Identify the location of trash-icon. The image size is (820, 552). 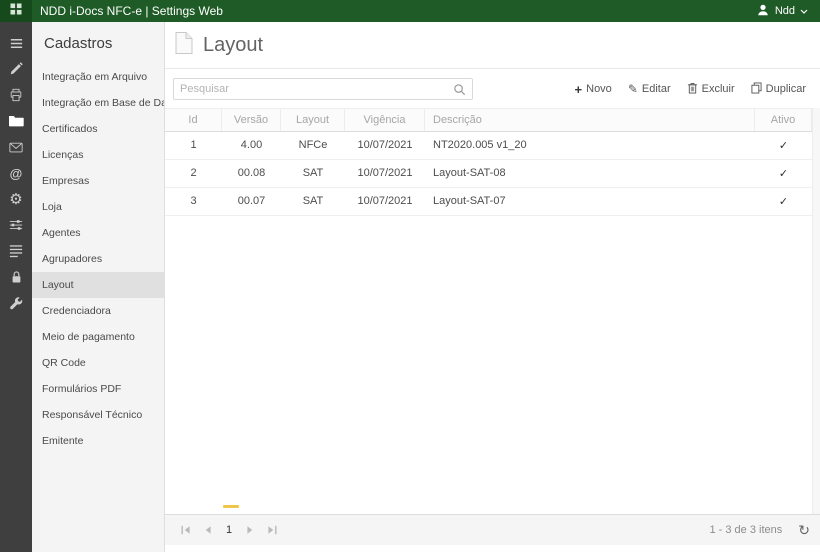
(692, 89).